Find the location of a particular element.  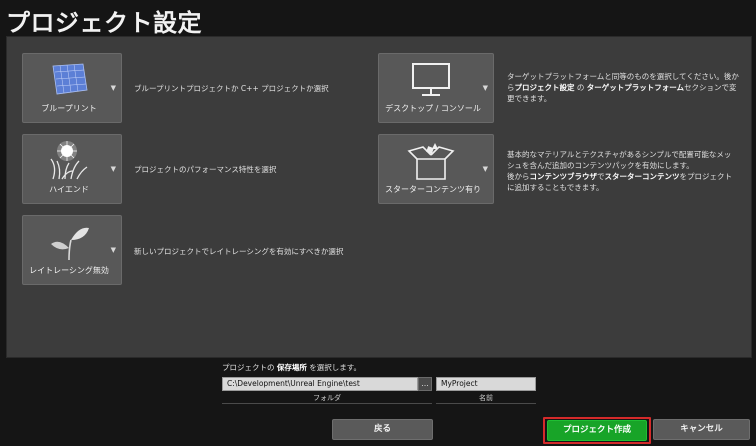

page-title: プロジェクト設定 is located at coordinates (104, 23).